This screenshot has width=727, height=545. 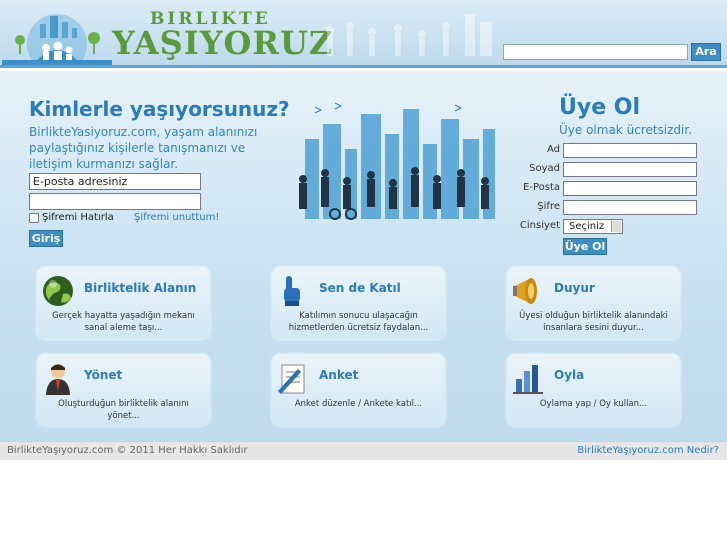 I want to click on surname-input, so click(x=630, y=169).